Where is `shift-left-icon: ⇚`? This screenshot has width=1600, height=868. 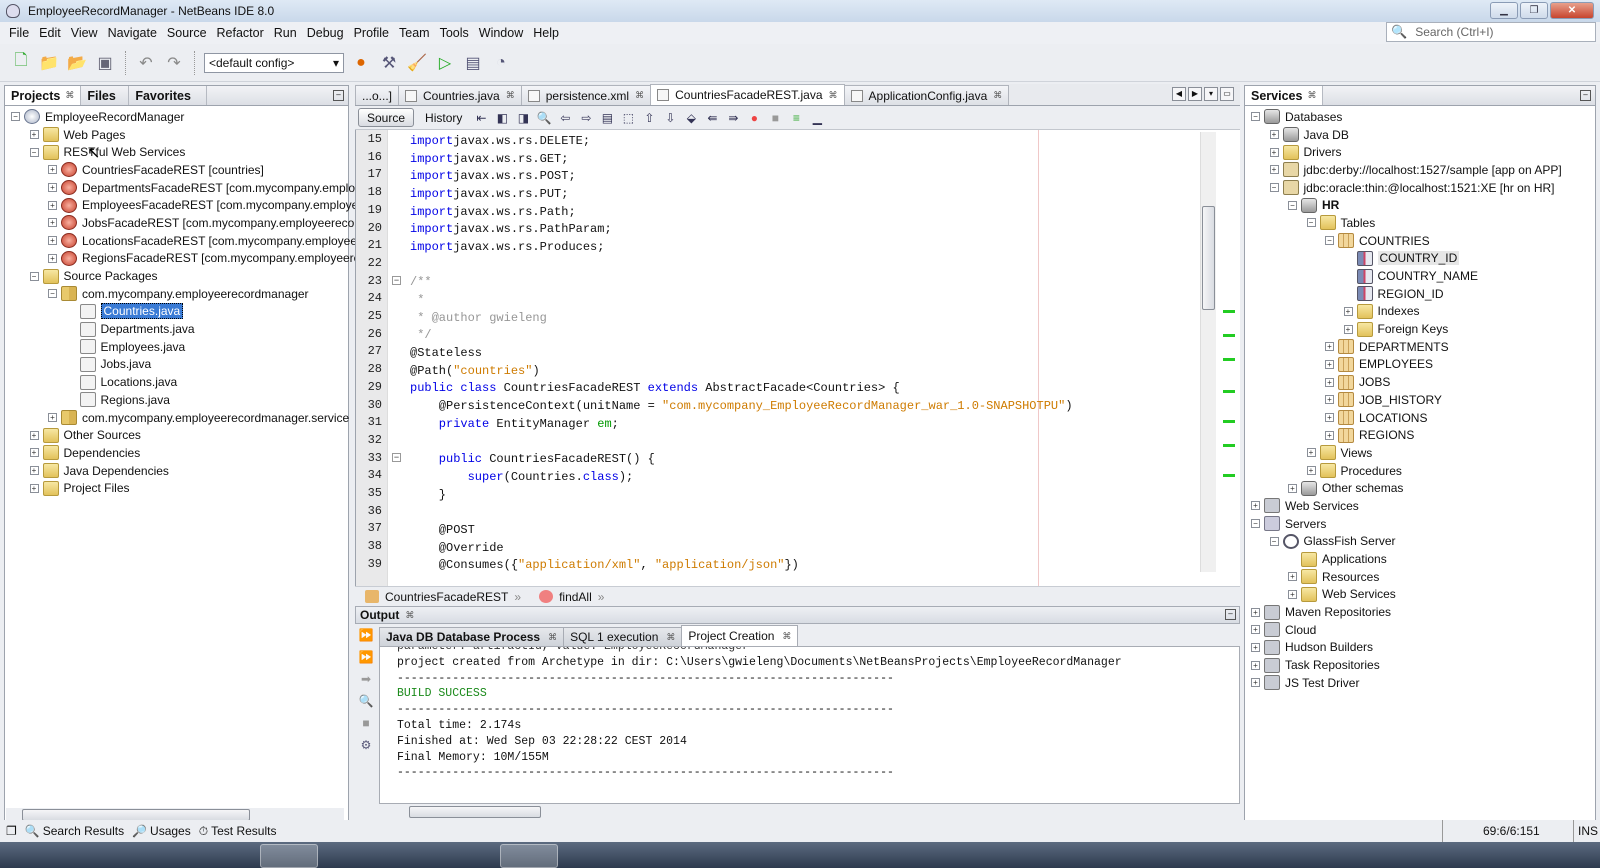
shift-left-icon: ⇚ is located at coordinates (712, 118).